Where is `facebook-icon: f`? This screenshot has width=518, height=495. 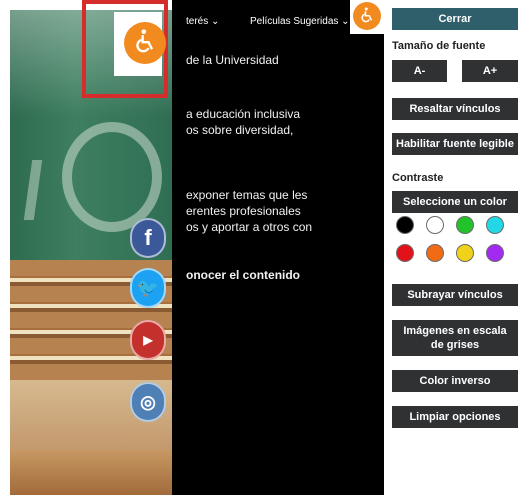 facebook-icon: f is located at coordinates (148, 238).